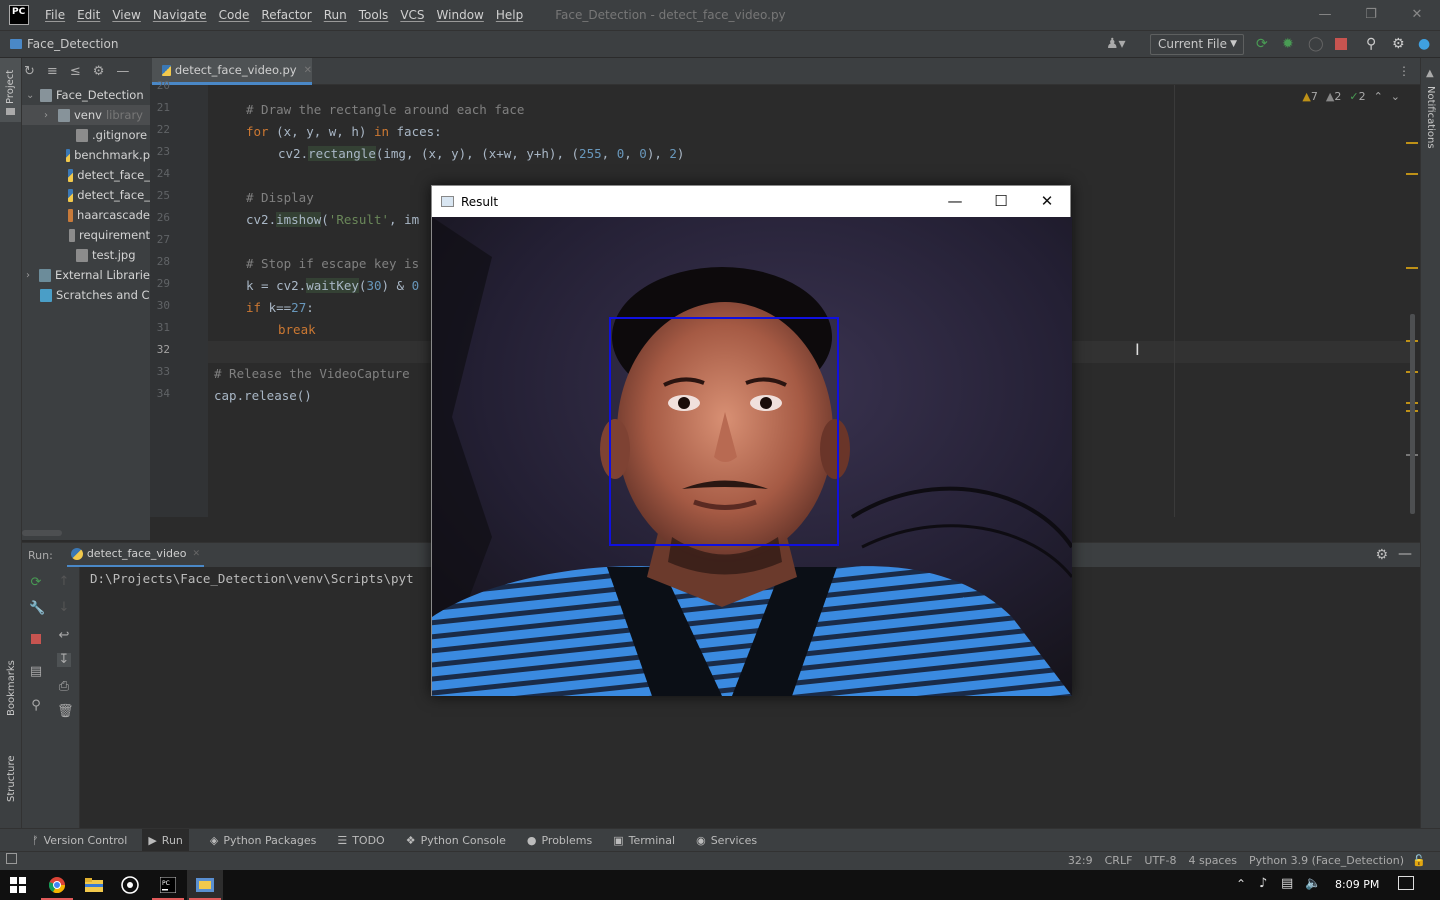  What do you see at coordinates (1351, 96) in the screenshot?
I see `inspection-widget: ▲7 ▲2 ✓2 ⌃ ⌄` at bounding box center [1351, 96].